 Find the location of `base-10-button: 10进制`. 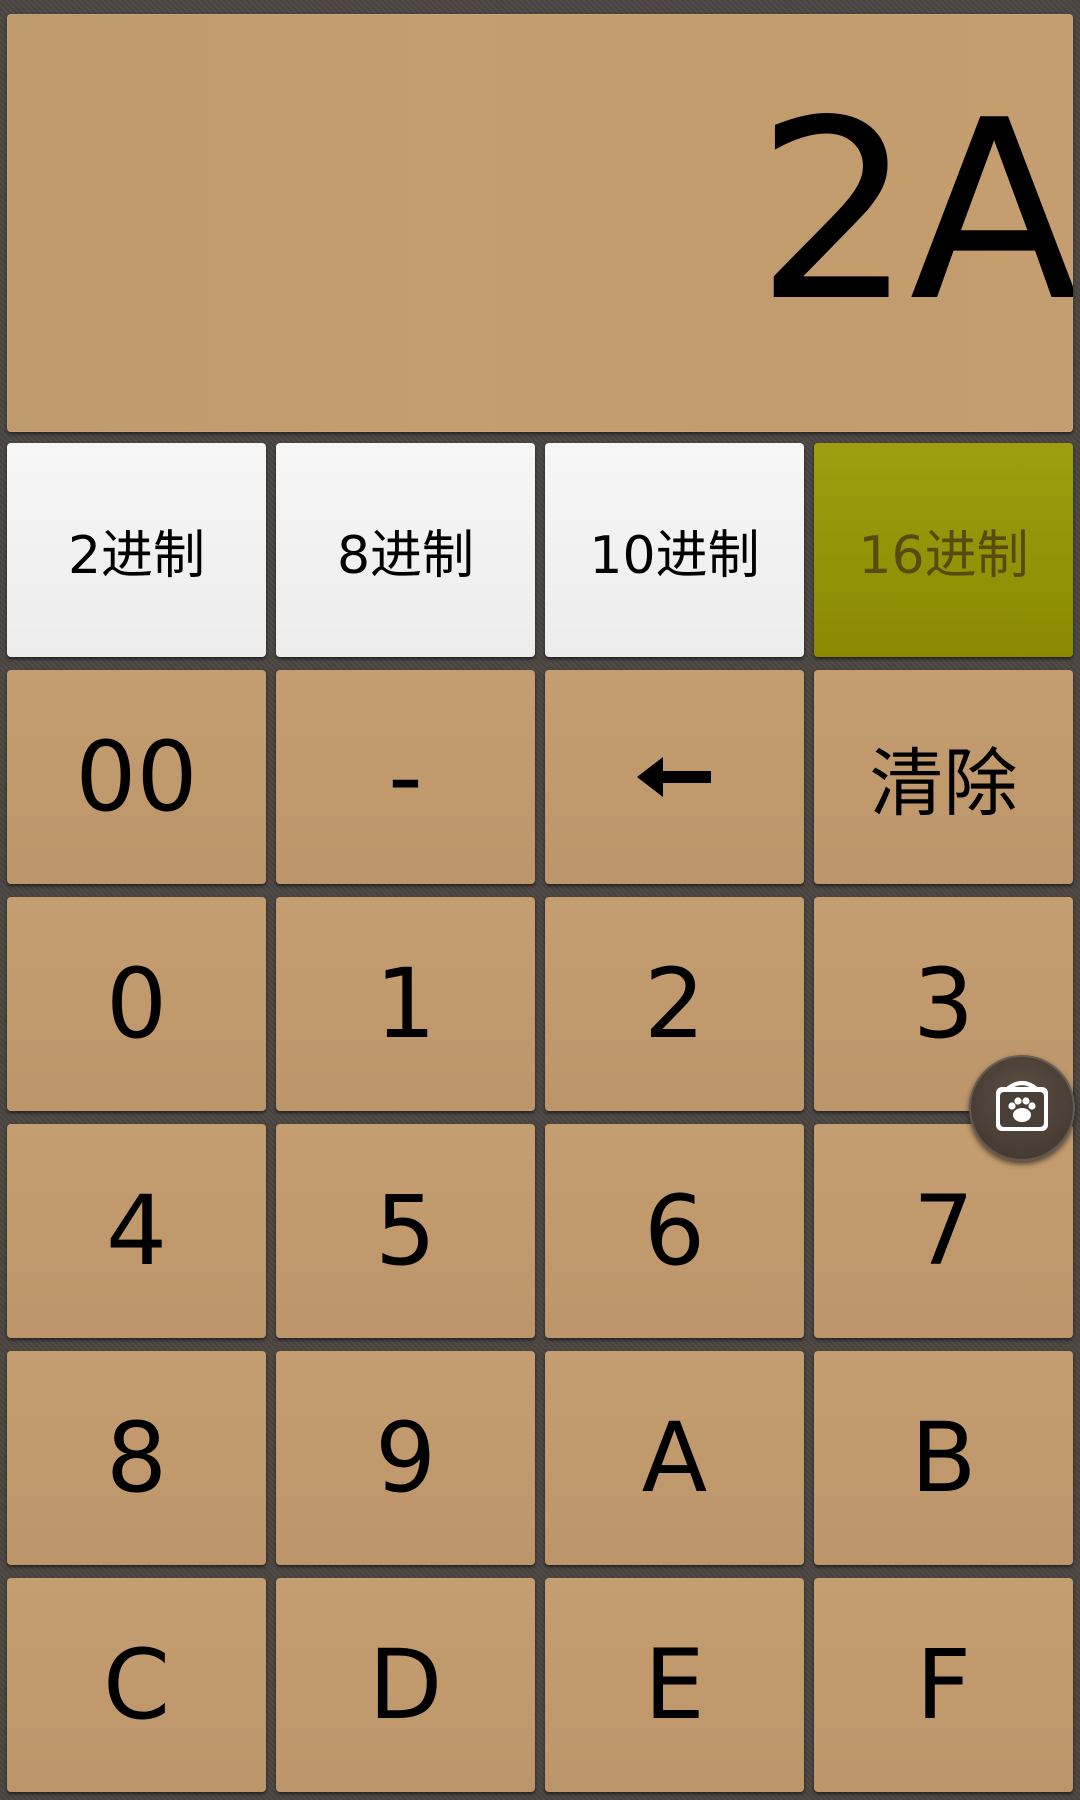

base-10-button: 10进制 is located at coordinates (674, 550).